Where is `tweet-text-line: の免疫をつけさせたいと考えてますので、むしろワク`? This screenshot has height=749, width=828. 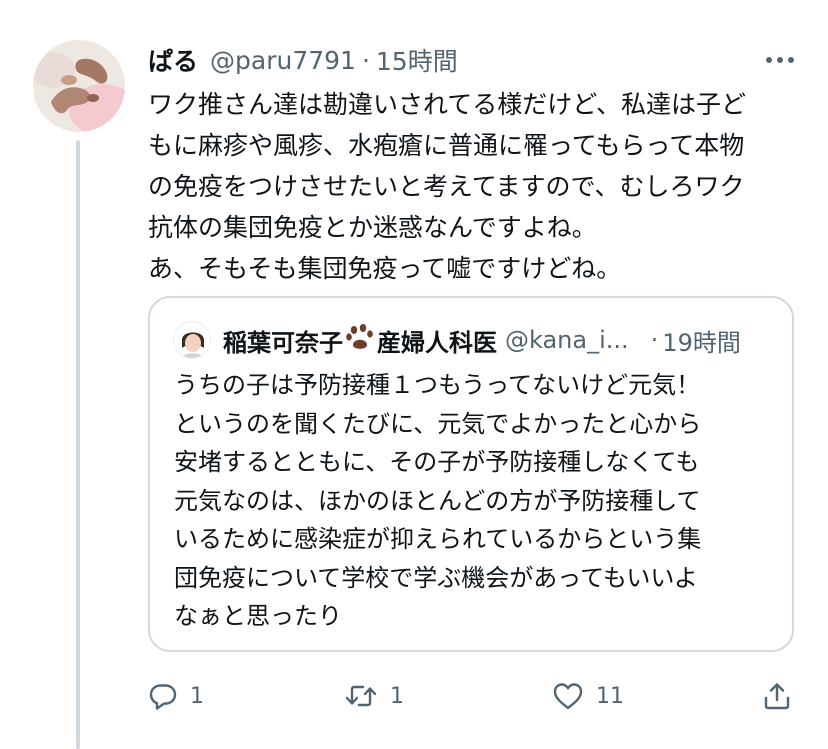 tweet-text-line: の免疫をつけさせたいと考えてますので、むしろワク is located at coordinates (446, 186).